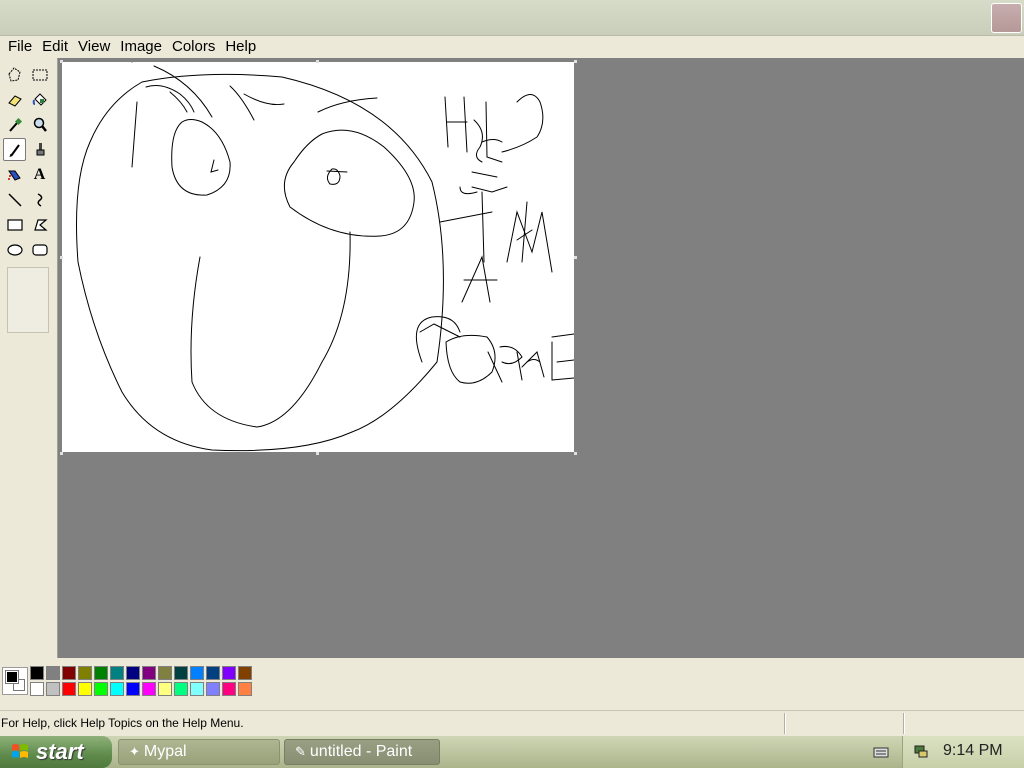 Image resolution: width=1024 pixels, height=768 pixels. I want to click on tool-options-box, so click(28, 300).